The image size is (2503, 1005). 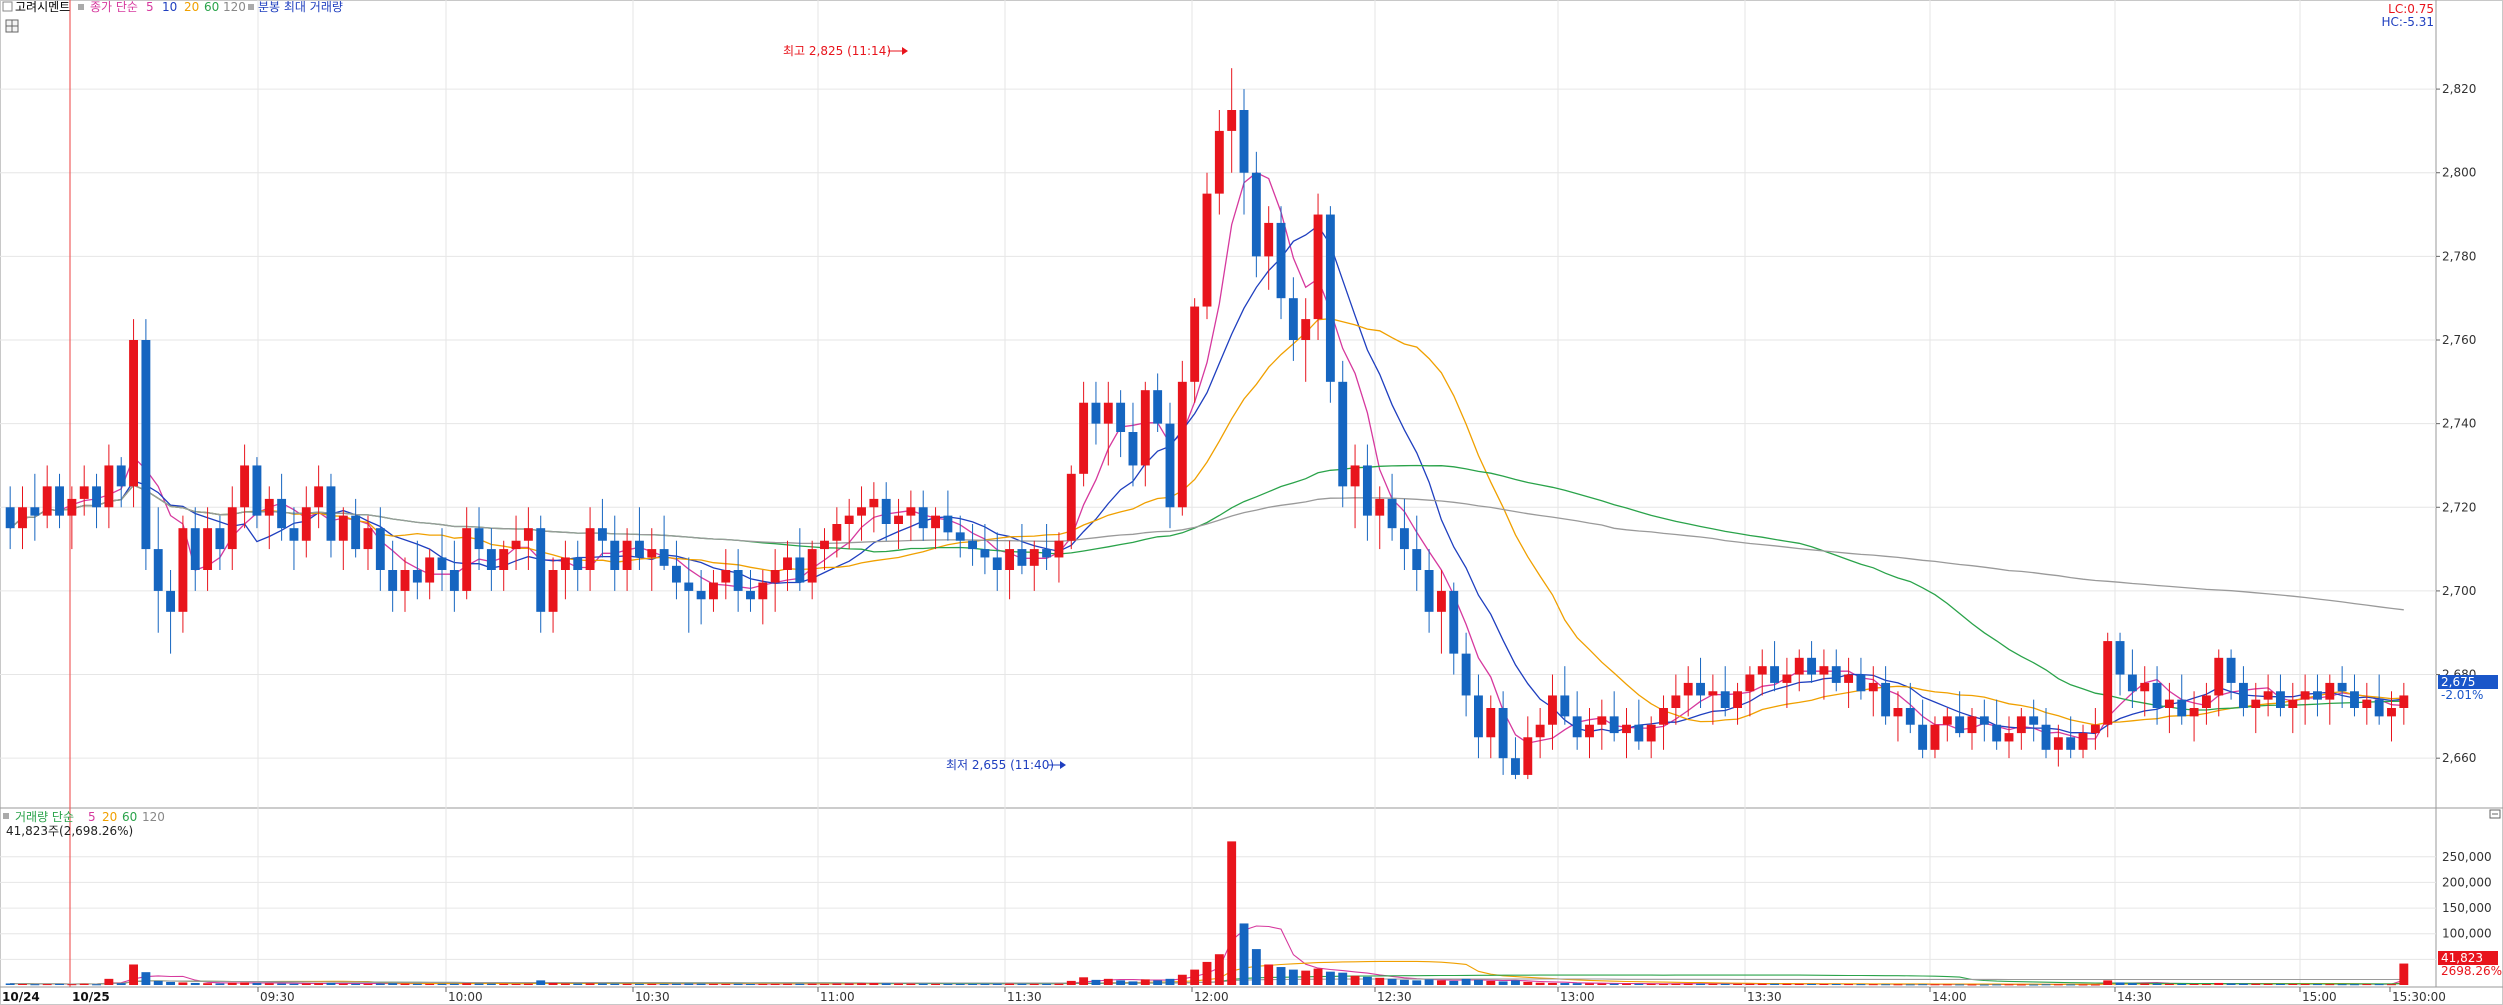 I want to click on last-volume-pct: 2698.26%, so click(x=2471, y=971).